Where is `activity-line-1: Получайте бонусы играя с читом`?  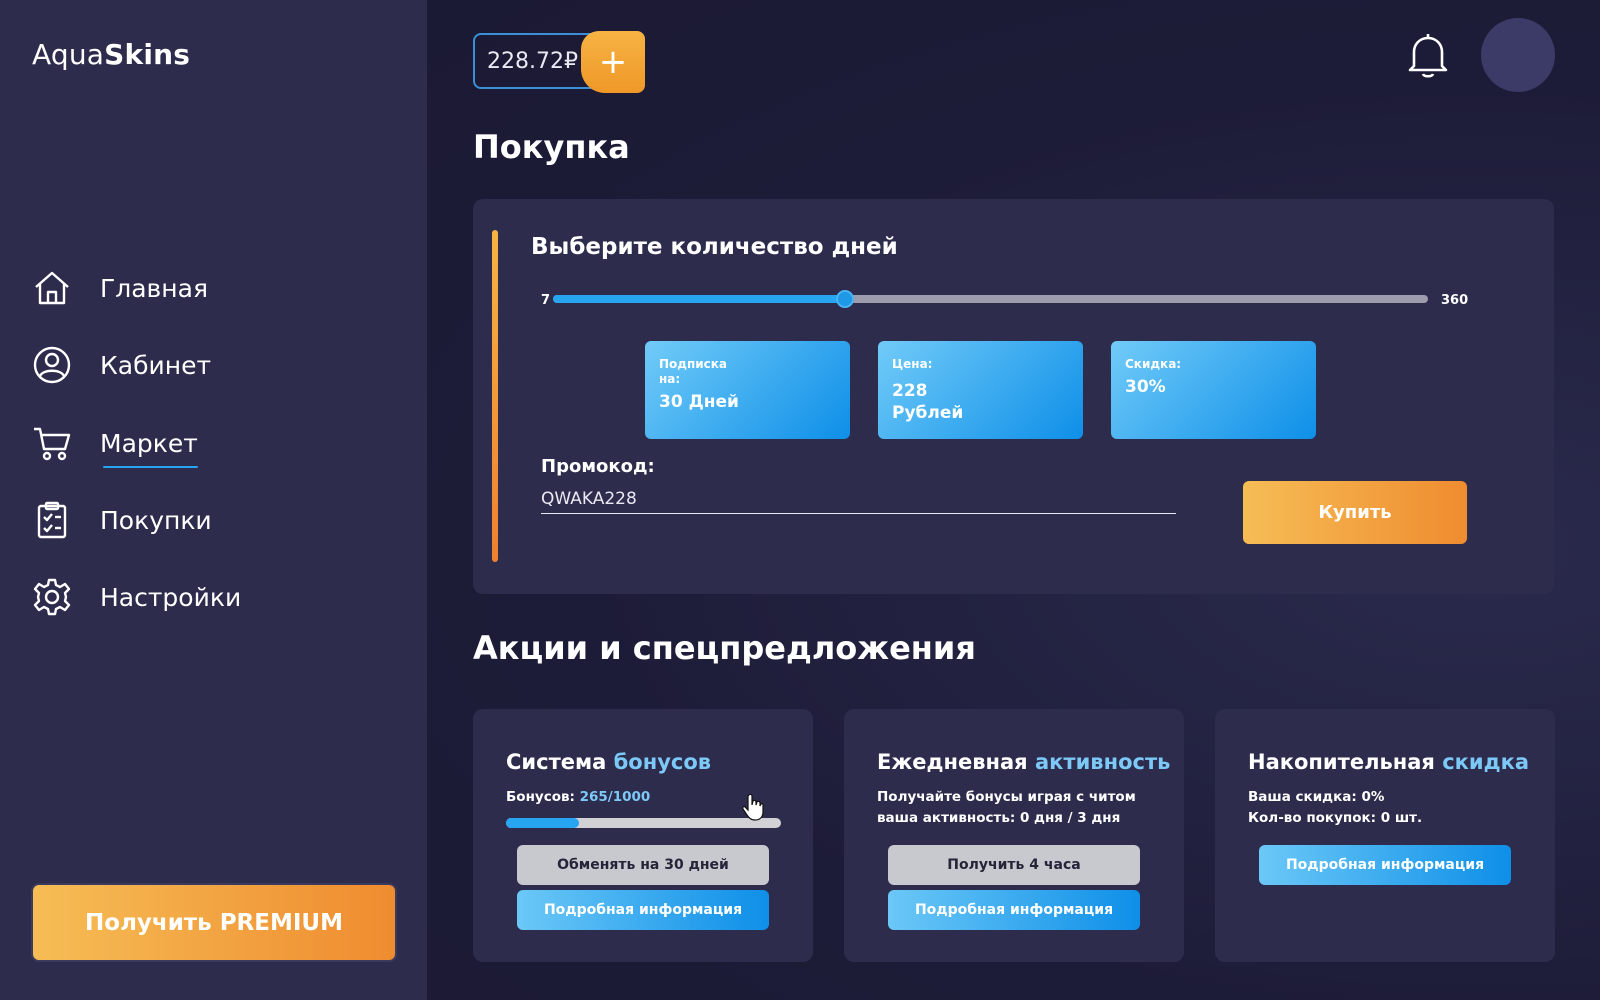
activity-line-1: Получайте бонусы играя с читом is located at coordinates (1006, 797).